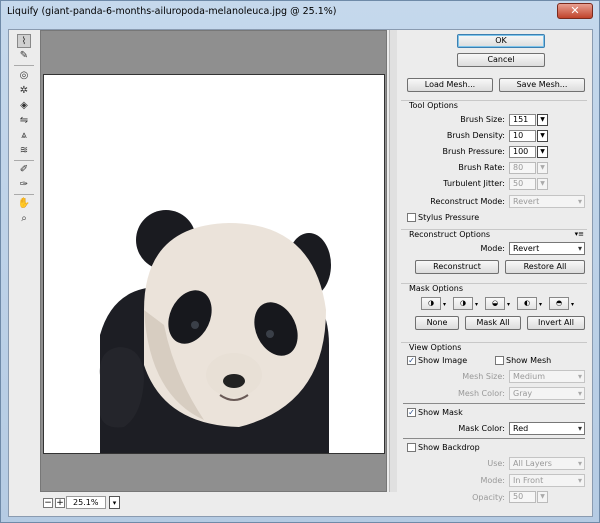 The image size is (600, 523). I want to click on vertical-scrollbar, so click(393, 261).